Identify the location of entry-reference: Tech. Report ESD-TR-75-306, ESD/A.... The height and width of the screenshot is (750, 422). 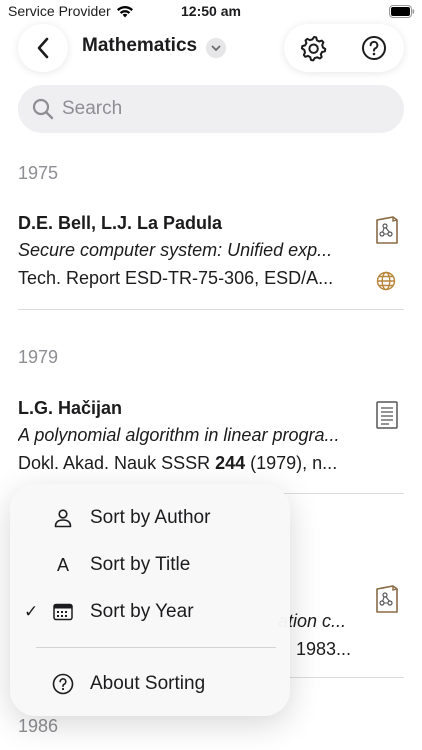
(176, 278).